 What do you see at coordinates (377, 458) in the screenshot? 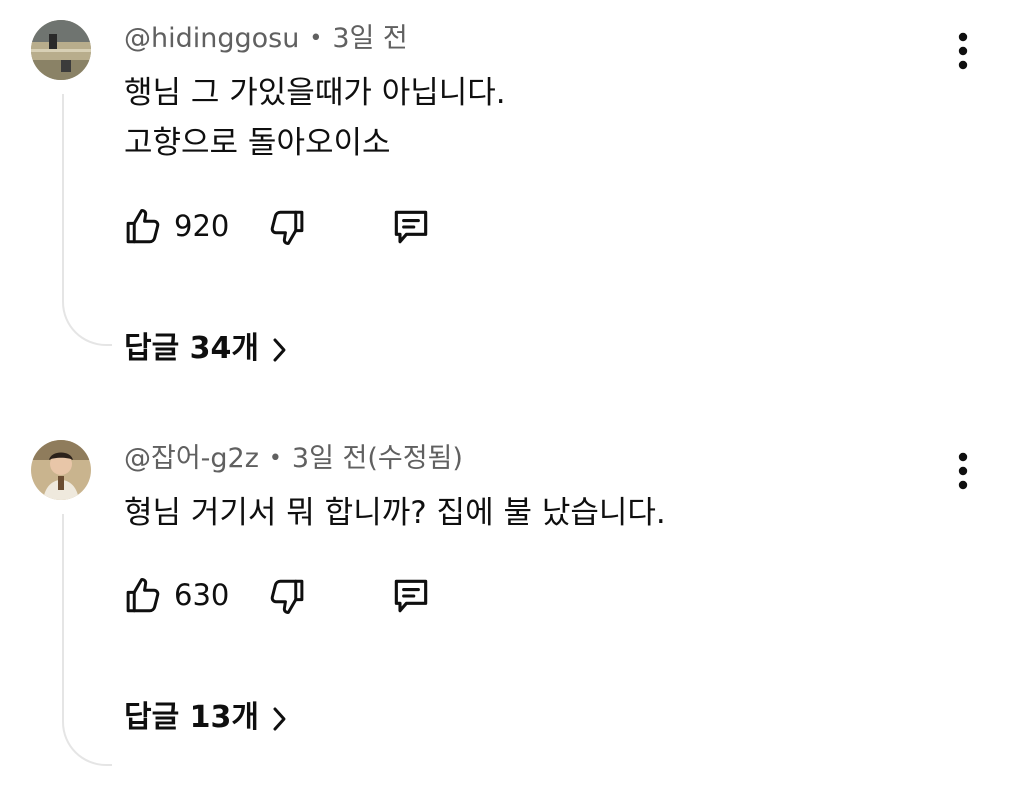
I see `timestamp: 3일 전(수정됨)` at bounding box center [377, 458].